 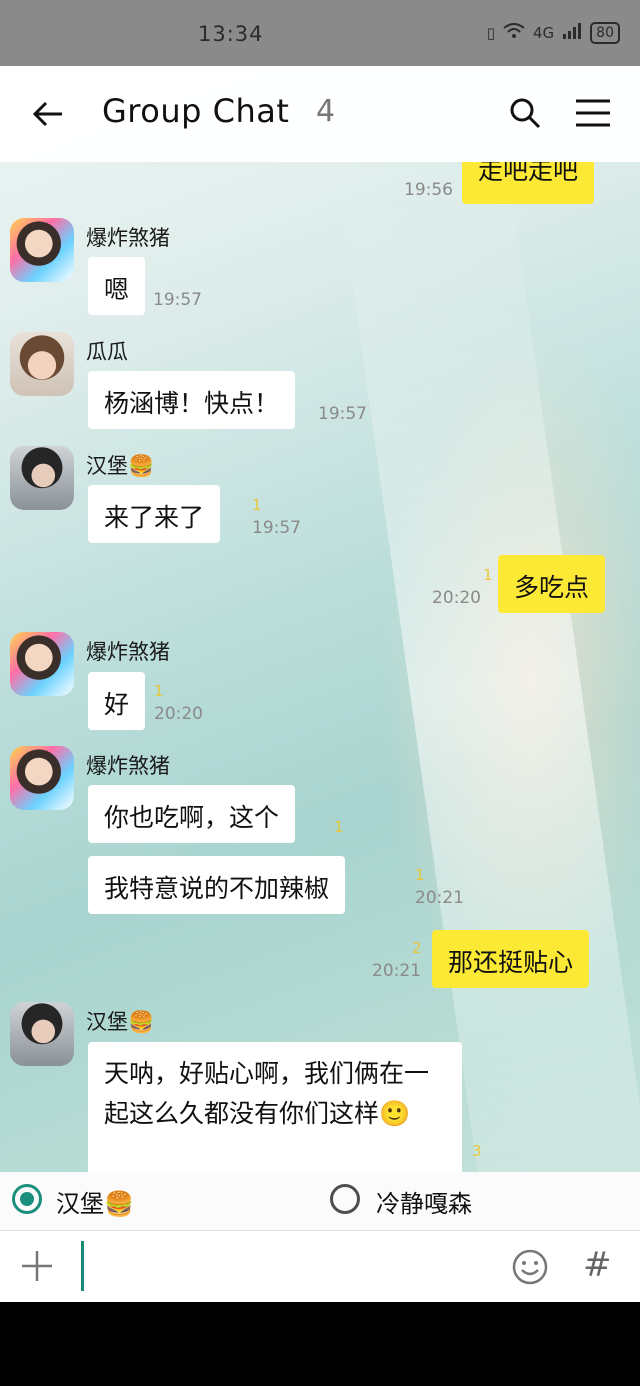 I want to click on message-bubble: 好, so click(x=117, y=701).